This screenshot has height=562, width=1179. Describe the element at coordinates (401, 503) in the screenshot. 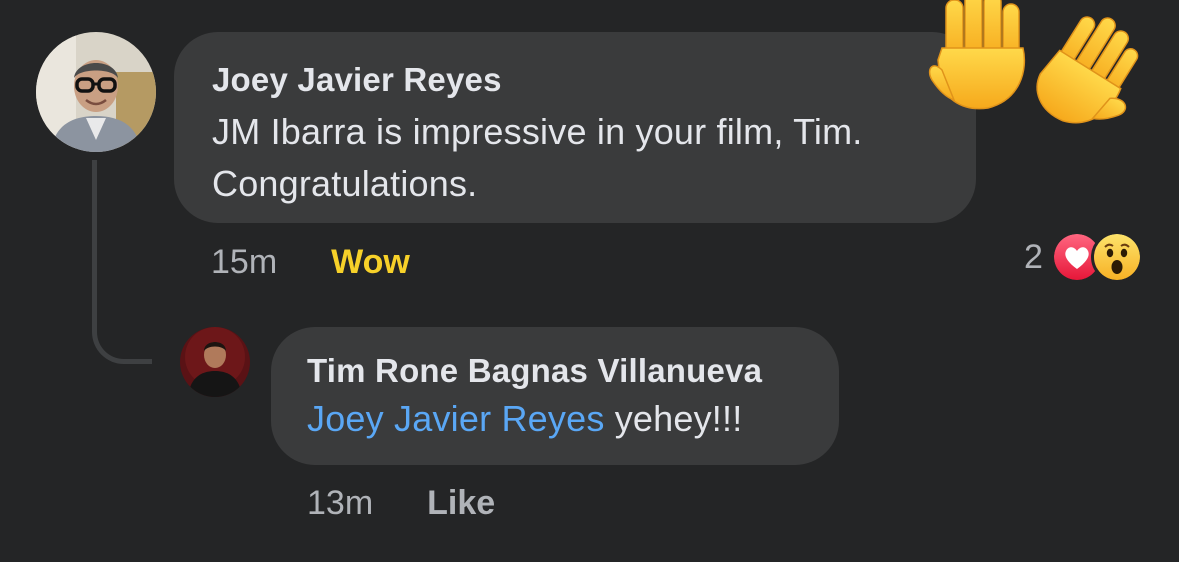

I see `reply-meta: 13m Like` at that location.